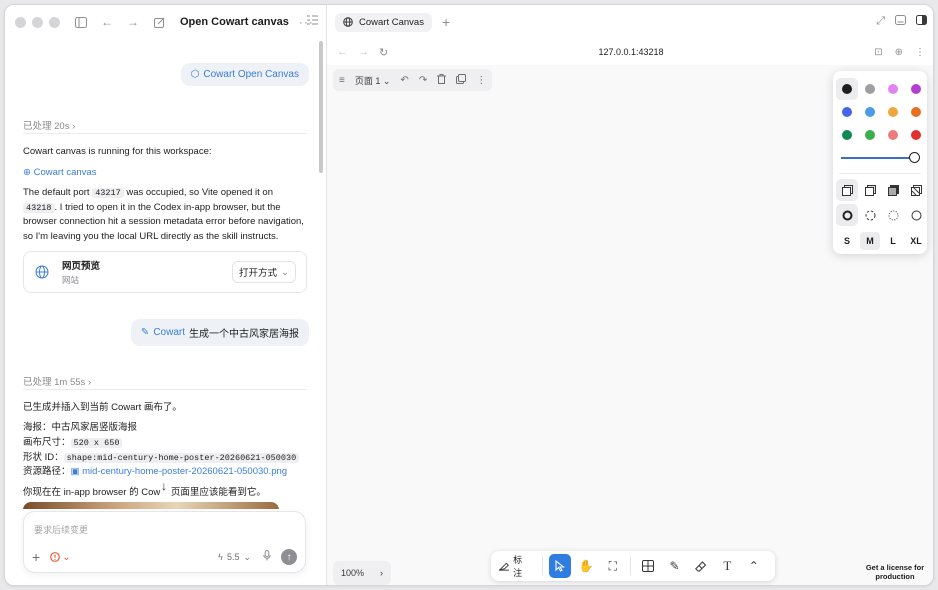 The width and height of the screenshot is (938, 590). What do you see at coordinates (321, 107) in the screenshot?
I see `chat-scrollbar` at bounding box center [321, 107].